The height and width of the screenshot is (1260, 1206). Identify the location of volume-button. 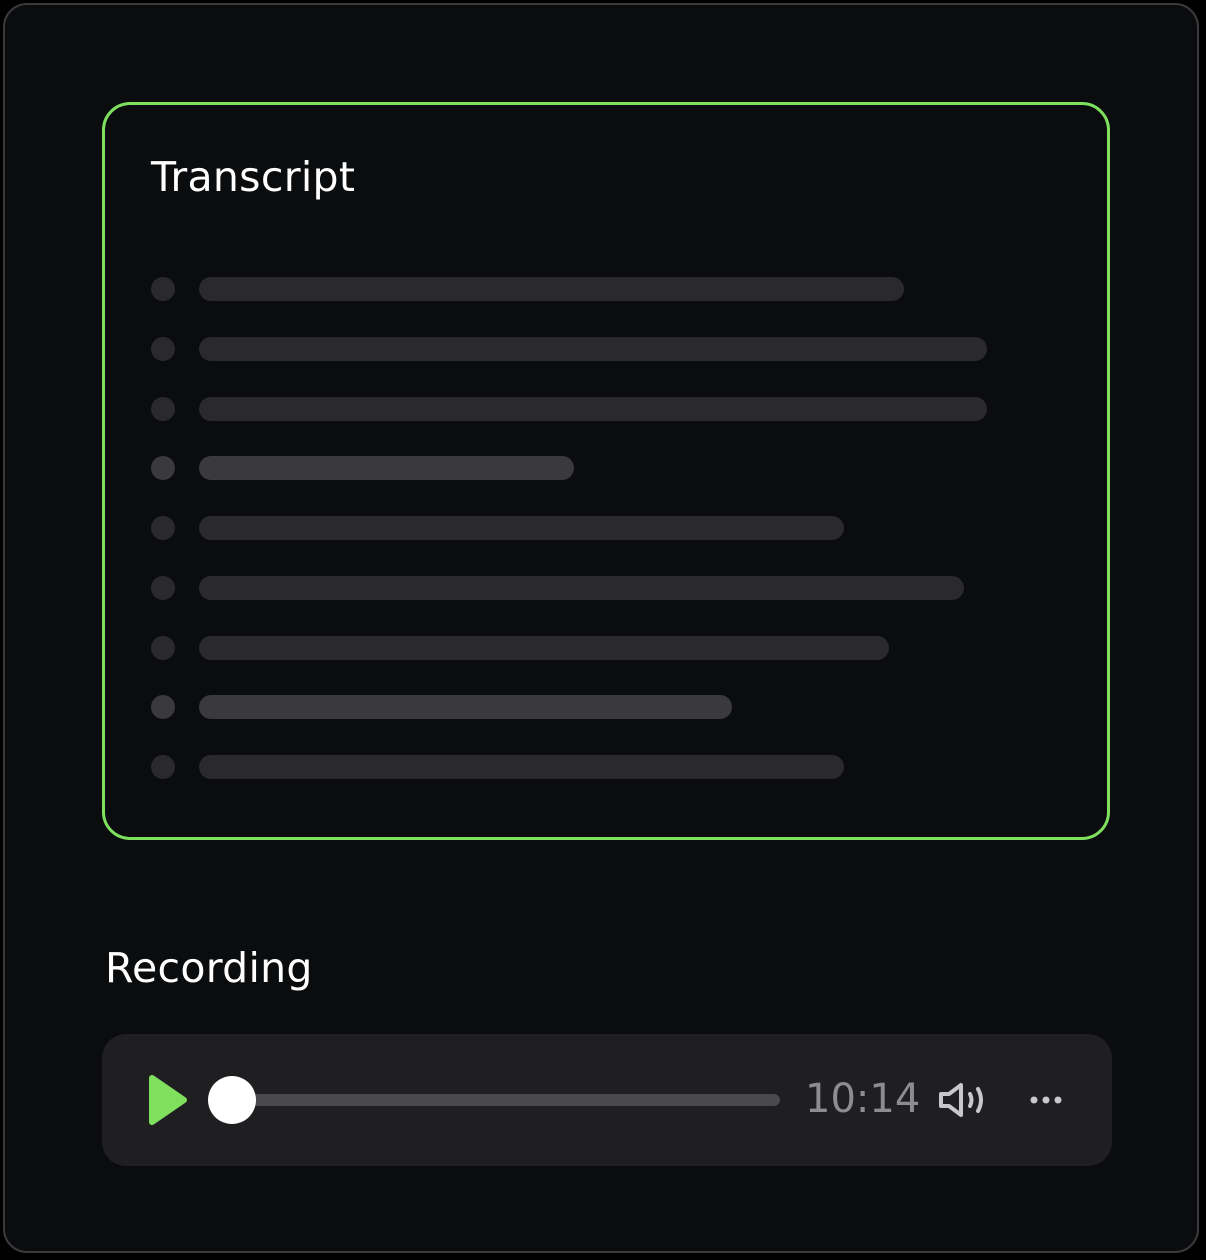
(964, 1100).